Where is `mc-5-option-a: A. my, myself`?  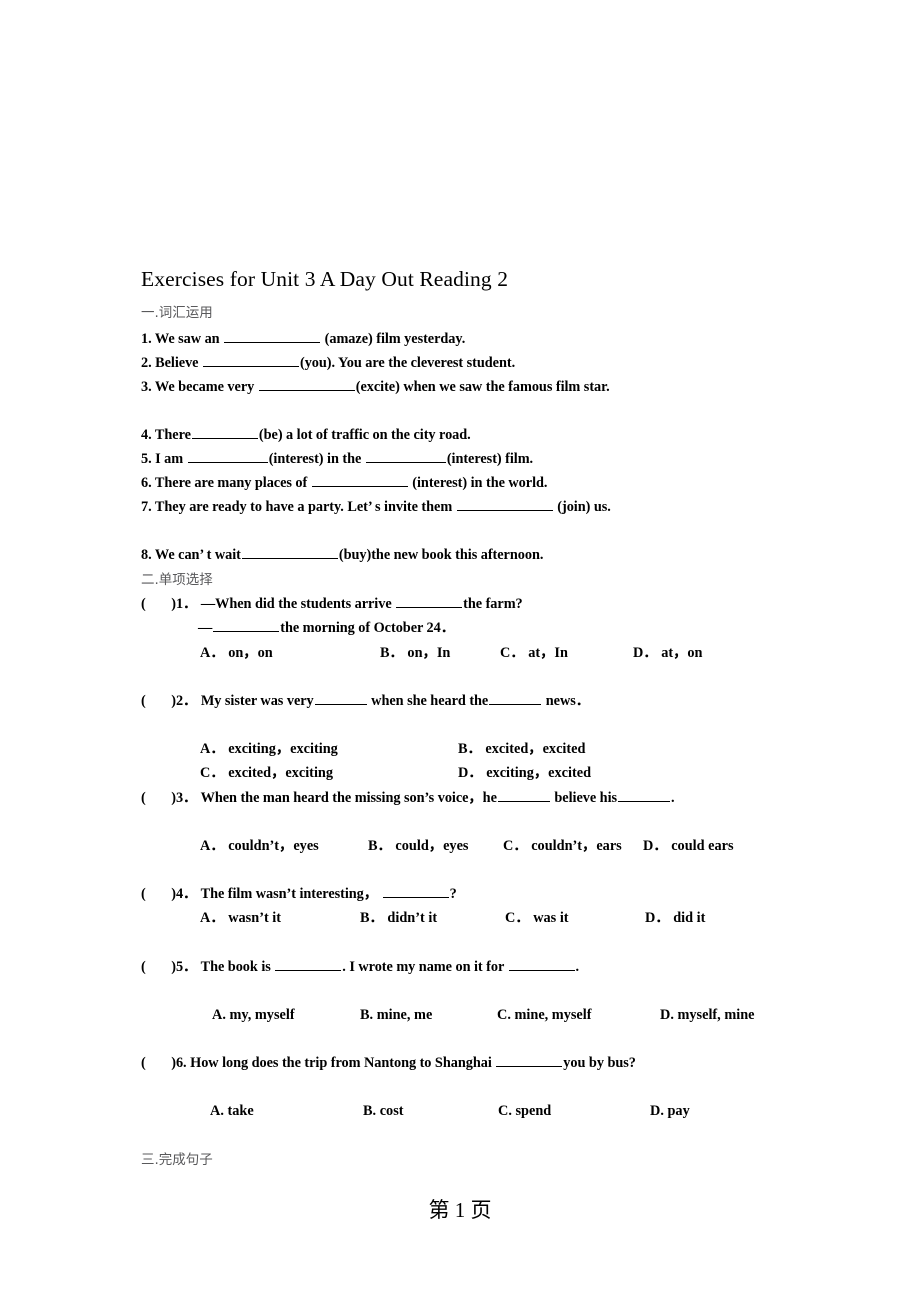 mc-5-option-a: A. my, myself is located at coordinates (253, 1015).